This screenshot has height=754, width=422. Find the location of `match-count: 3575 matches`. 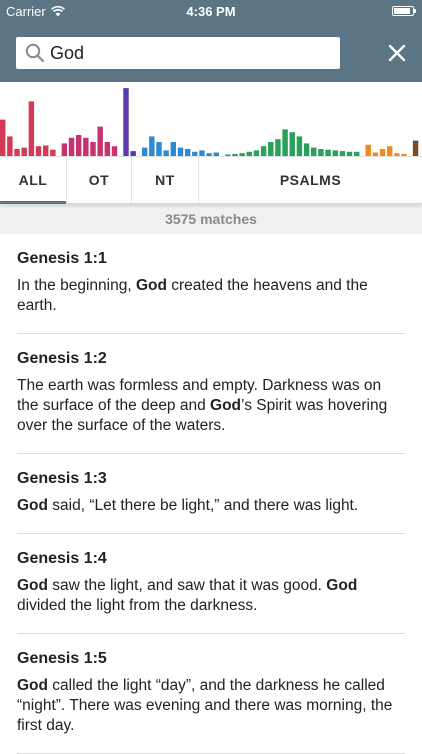

match-count: 3575 matches is located at coordinates (211, 219).